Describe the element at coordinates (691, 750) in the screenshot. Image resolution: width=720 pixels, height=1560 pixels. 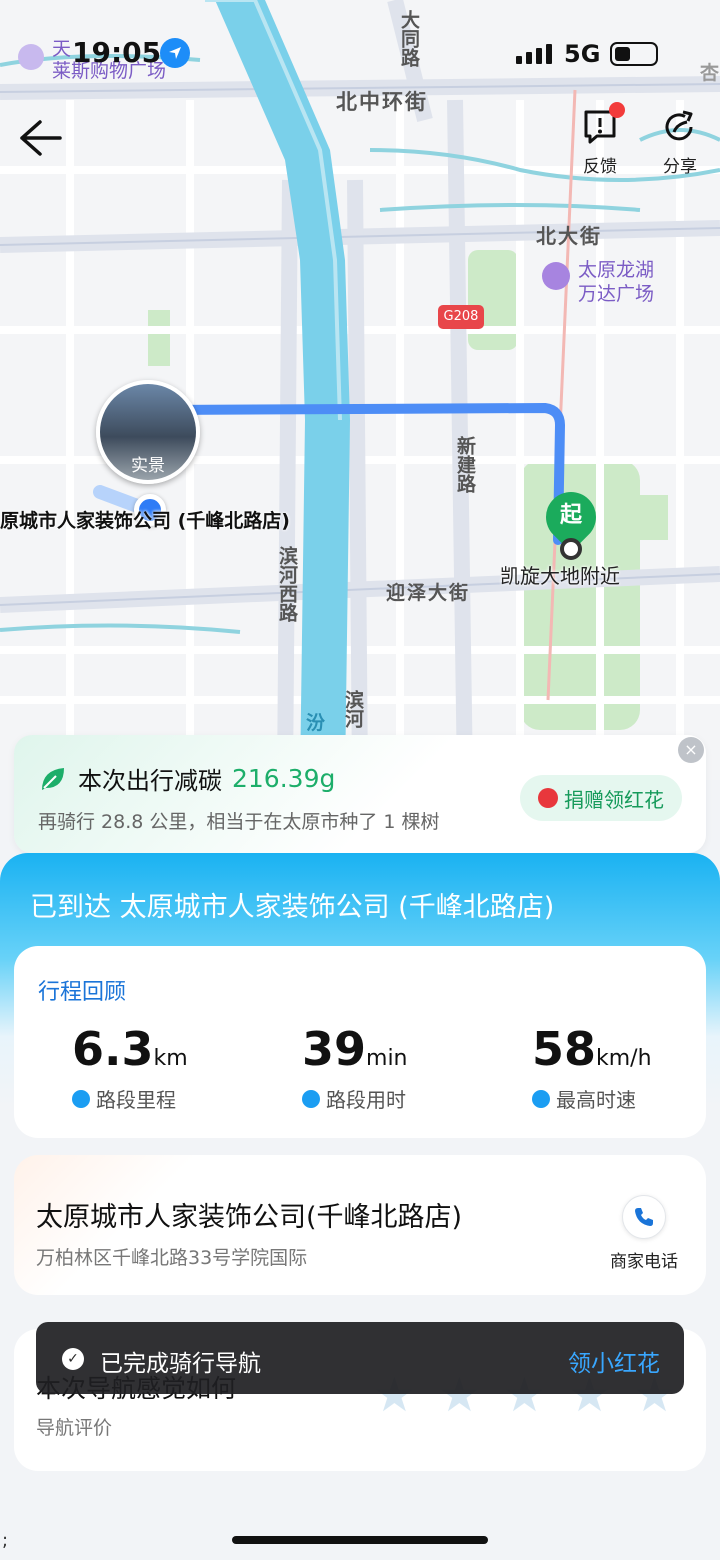
I see `close-icon: ×` at that location.